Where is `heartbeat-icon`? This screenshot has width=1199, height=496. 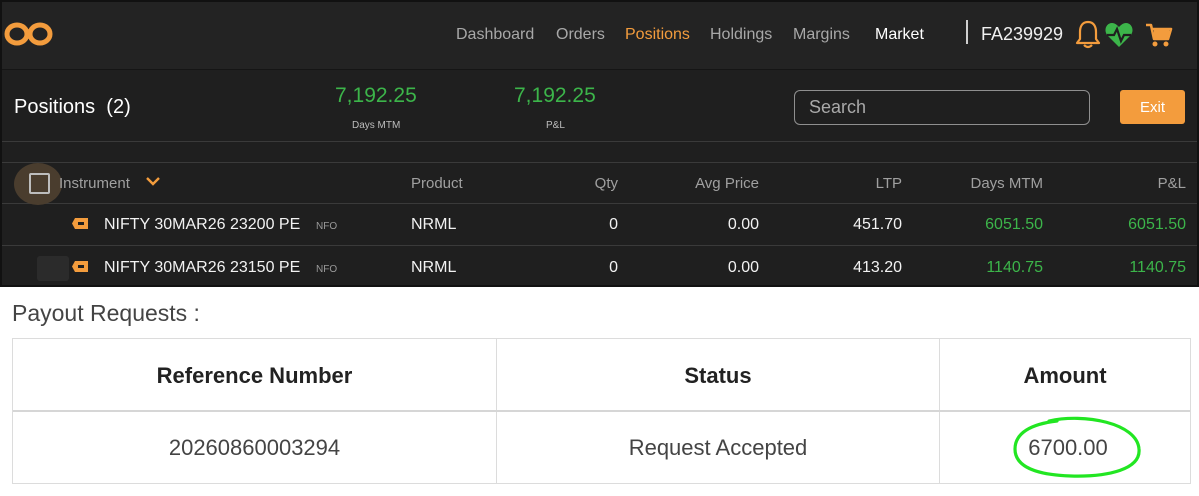
heartbeat-icon is located at coordinates (1119, 35).